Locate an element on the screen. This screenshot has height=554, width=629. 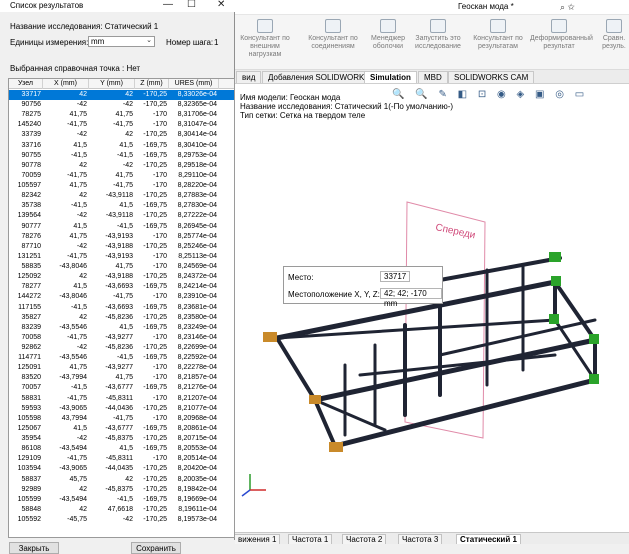
compare-results-button: Сравн. резуль. is located at coordinates (612, 35).